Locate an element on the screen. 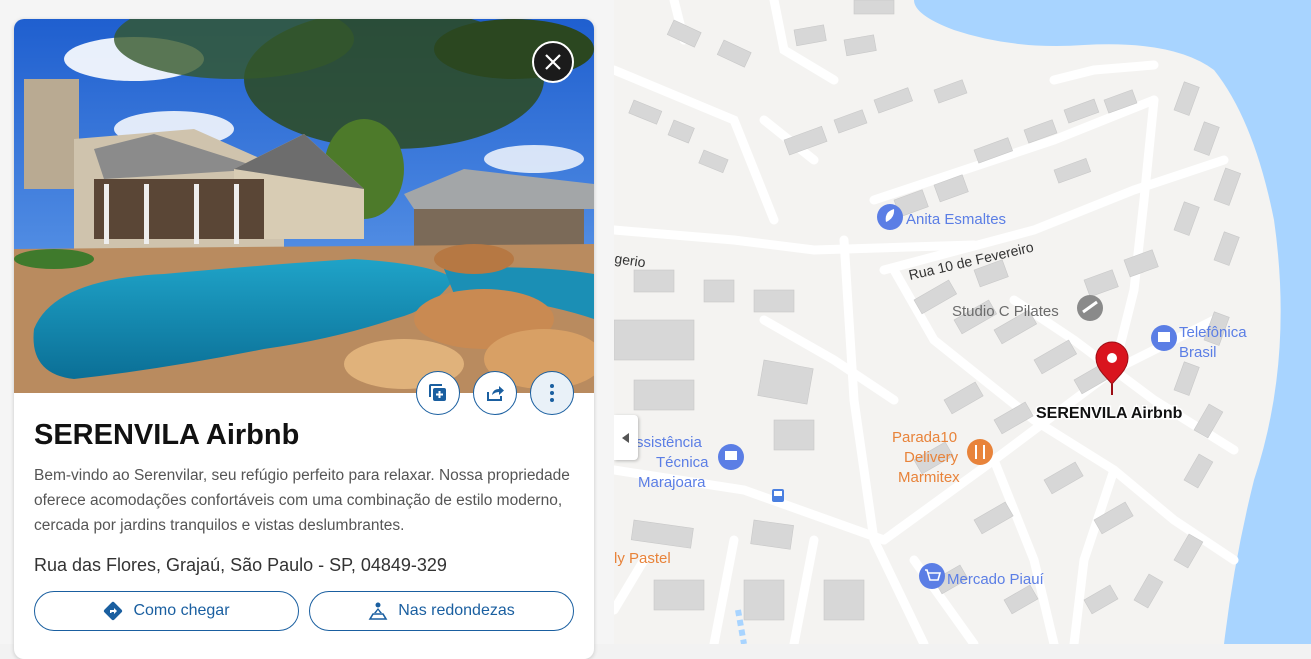 This screenshot has height=659, width=1311. poi-label: Marajoara is located at coordinates (672, 482).